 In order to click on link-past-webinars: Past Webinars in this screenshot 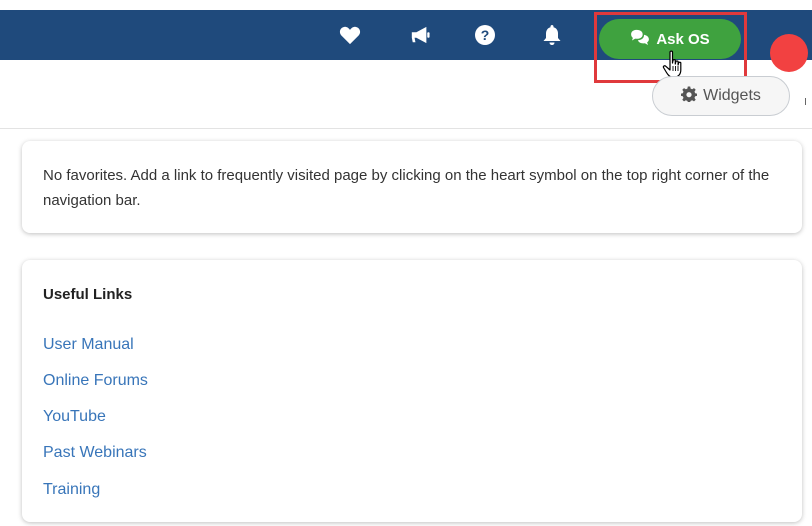, I will do `click(95, 453)`.